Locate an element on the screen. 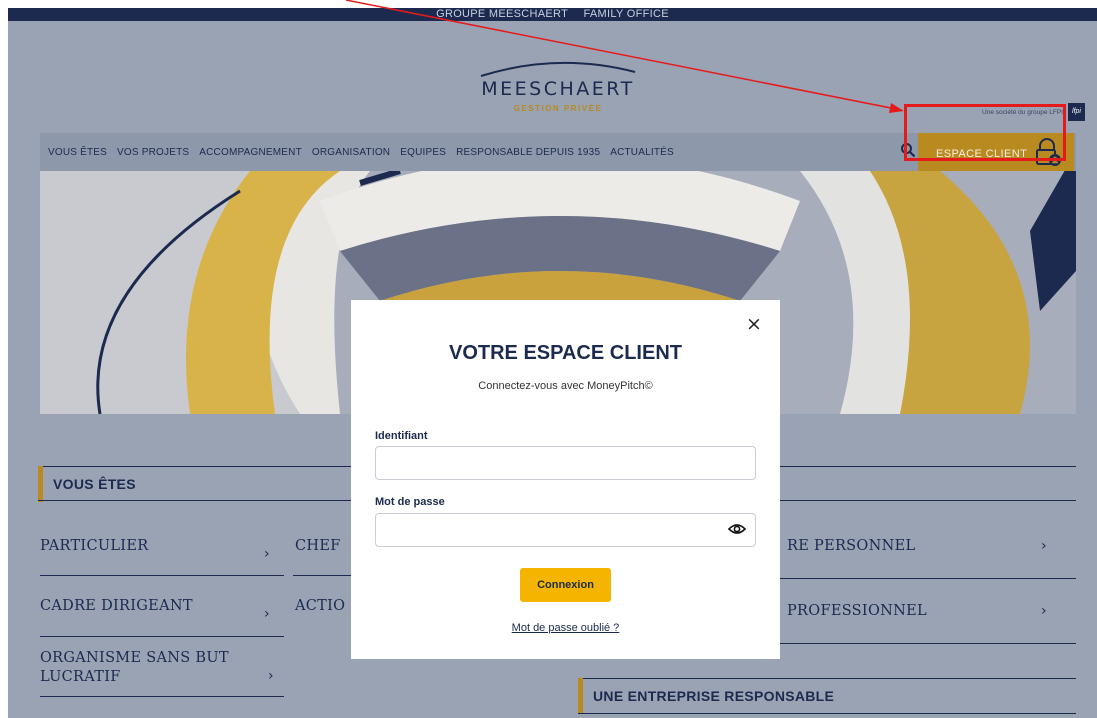 Image resolution: width=1097 pixels, height=718 pixels. modal-title: VOTRE ESPACE CLIENT is located at coordinates (565, 353).